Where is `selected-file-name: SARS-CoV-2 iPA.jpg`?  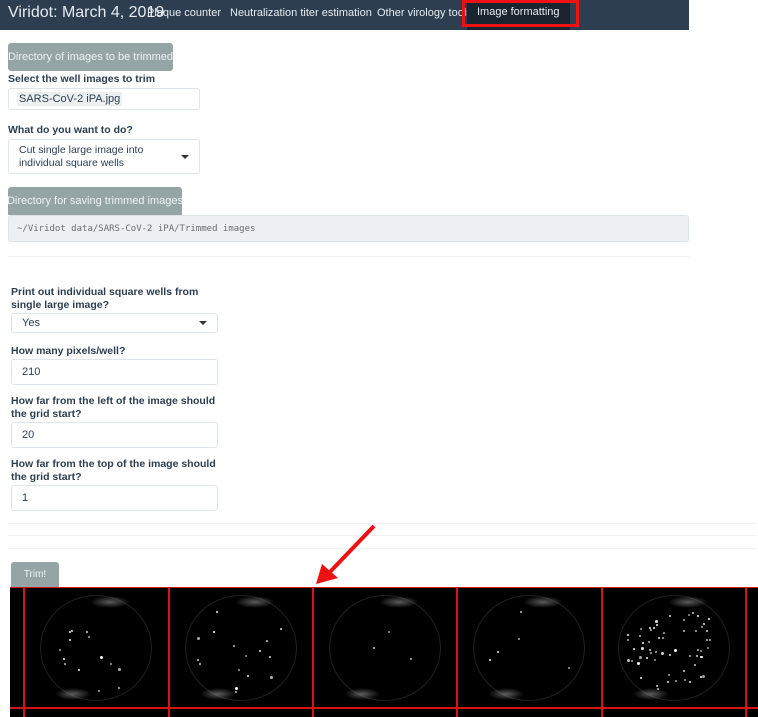
selected-file-name: SARS-CoV-2 iPA.jpg is located at coordinates (70, 99).